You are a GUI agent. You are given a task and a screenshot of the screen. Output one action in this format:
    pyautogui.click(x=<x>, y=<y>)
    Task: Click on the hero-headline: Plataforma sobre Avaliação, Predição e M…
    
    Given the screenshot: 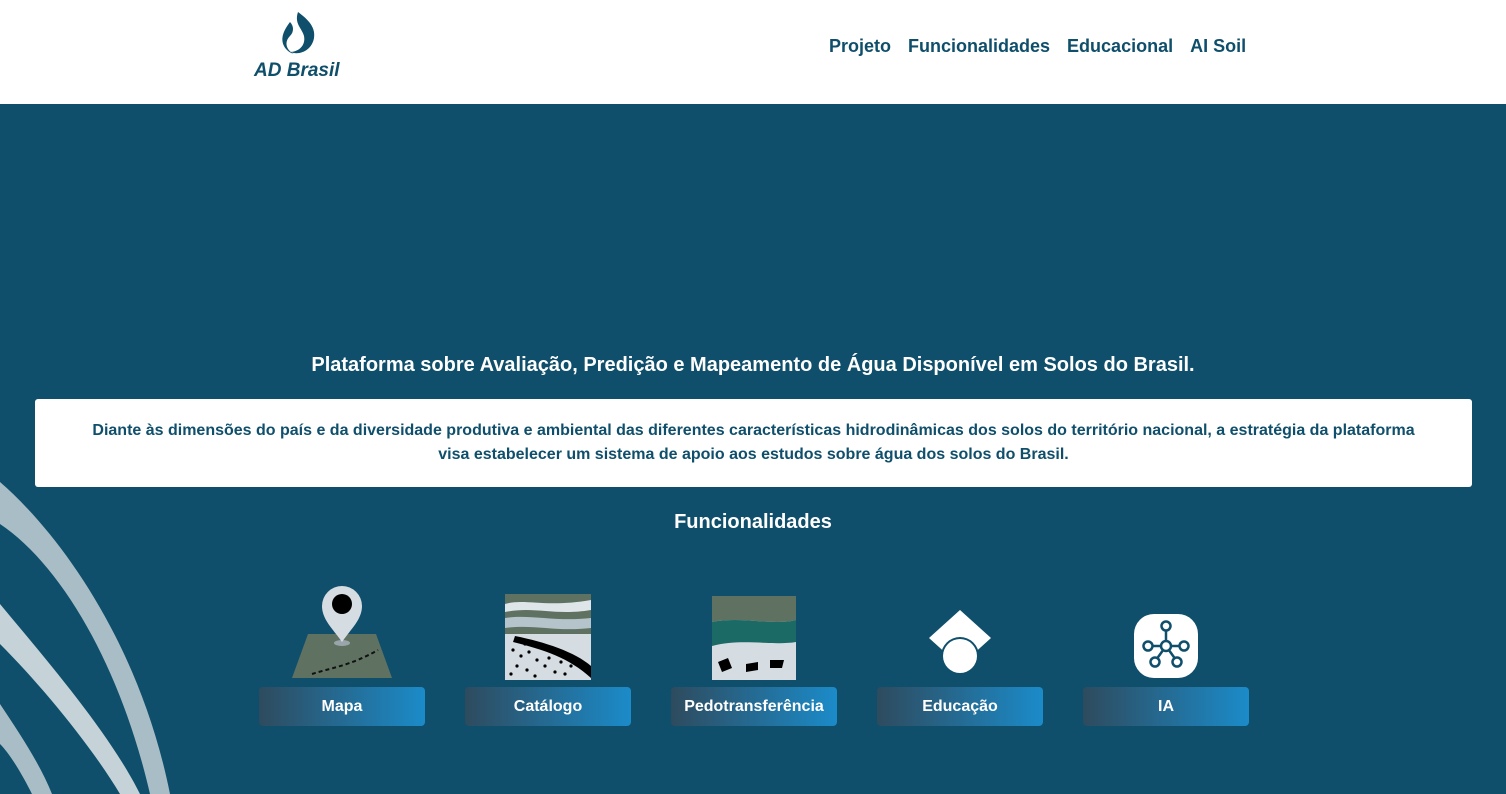 What is the action you would take?
    pyautogui.click(x=753, y=365)
    